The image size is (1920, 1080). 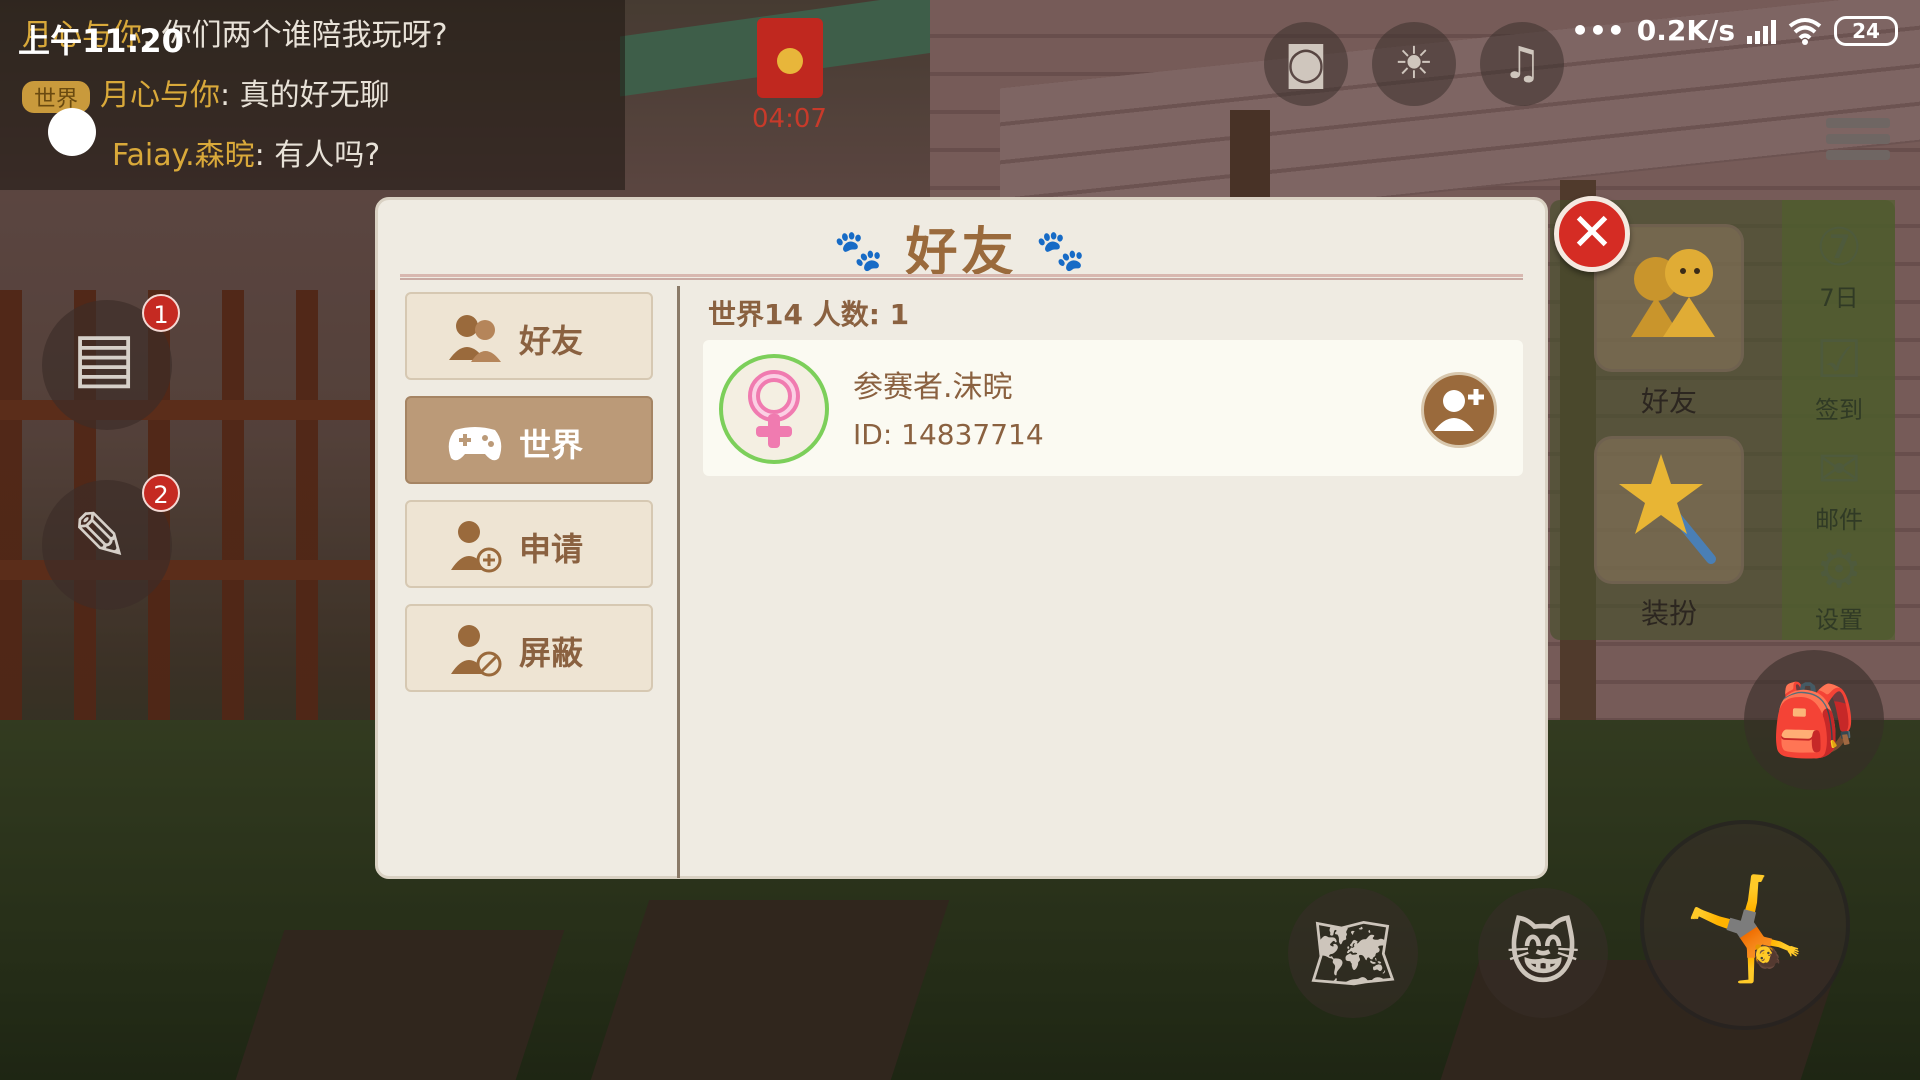 I want to click on task-log-icon: ▤, so click(x=104, y=357).